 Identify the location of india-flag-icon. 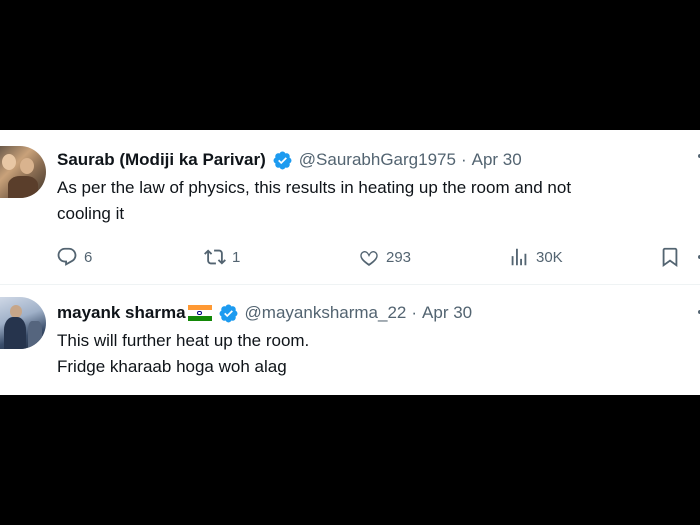
(199, 313).